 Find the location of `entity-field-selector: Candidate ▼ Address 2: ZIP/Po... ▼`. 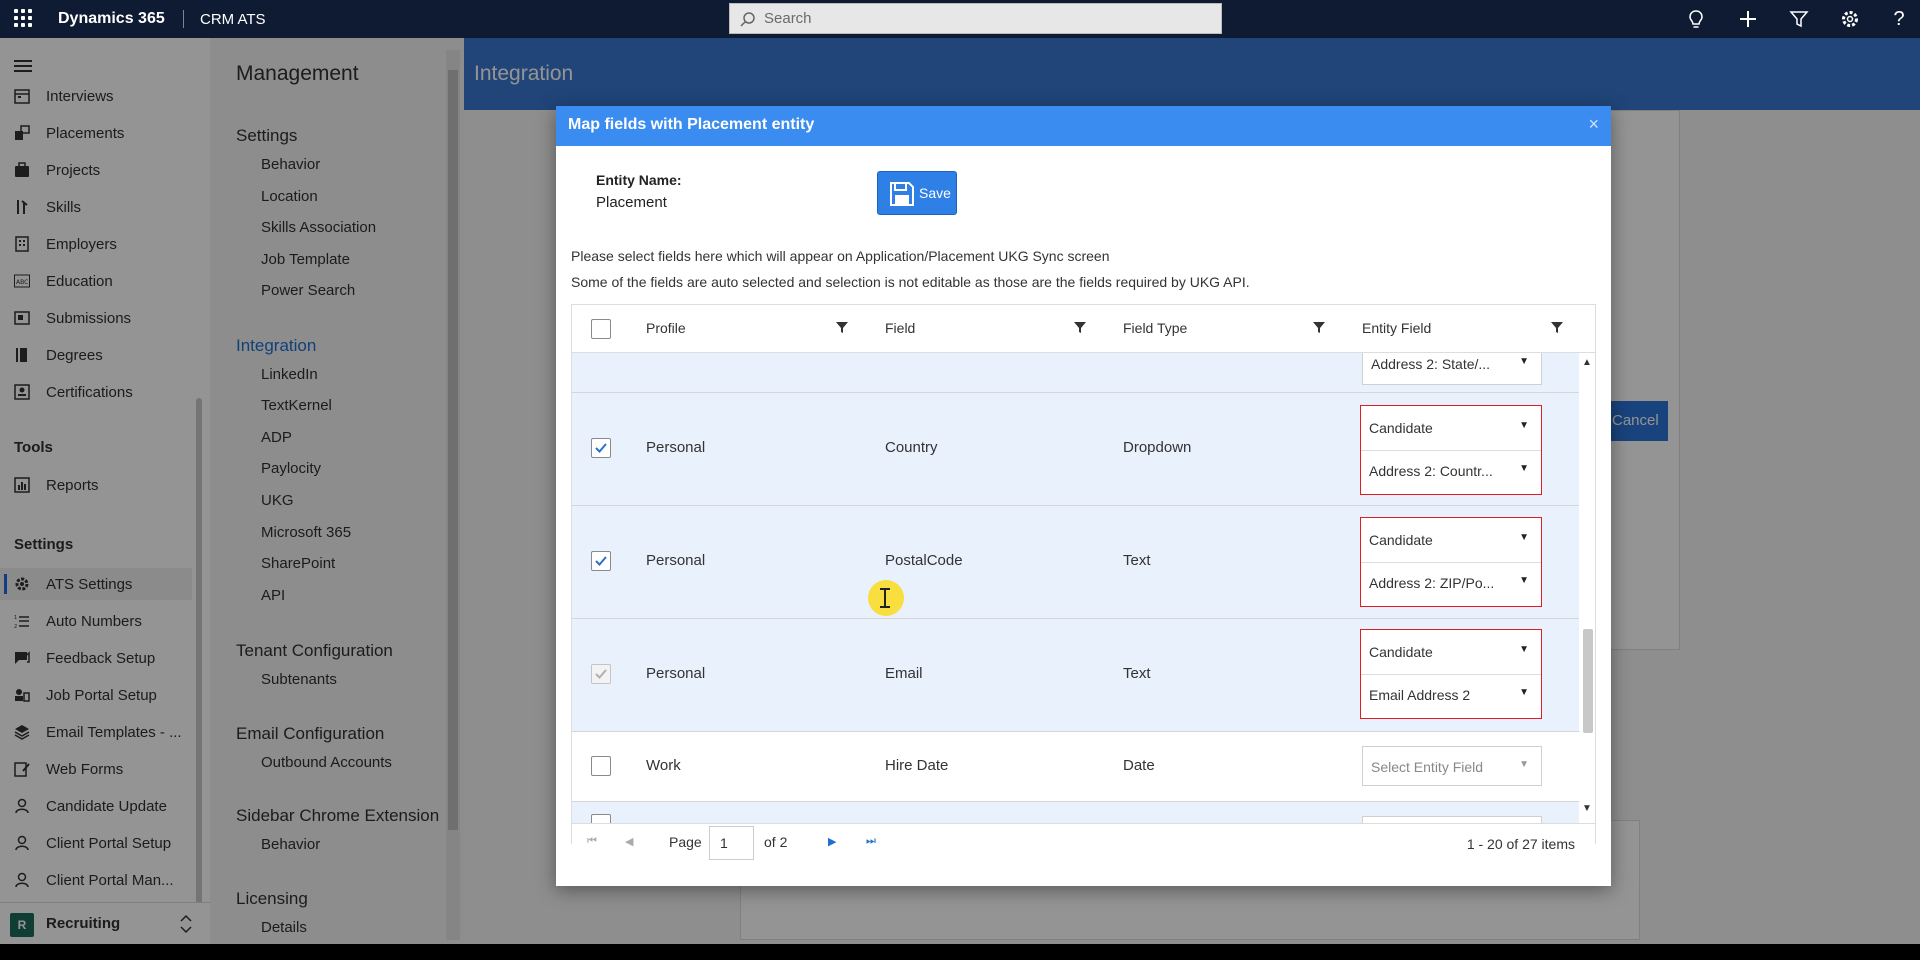

entity-field-selector: Candidate ▼ Address 2: ZIP/Po... ▼ is located at coordinates (1451, 562).